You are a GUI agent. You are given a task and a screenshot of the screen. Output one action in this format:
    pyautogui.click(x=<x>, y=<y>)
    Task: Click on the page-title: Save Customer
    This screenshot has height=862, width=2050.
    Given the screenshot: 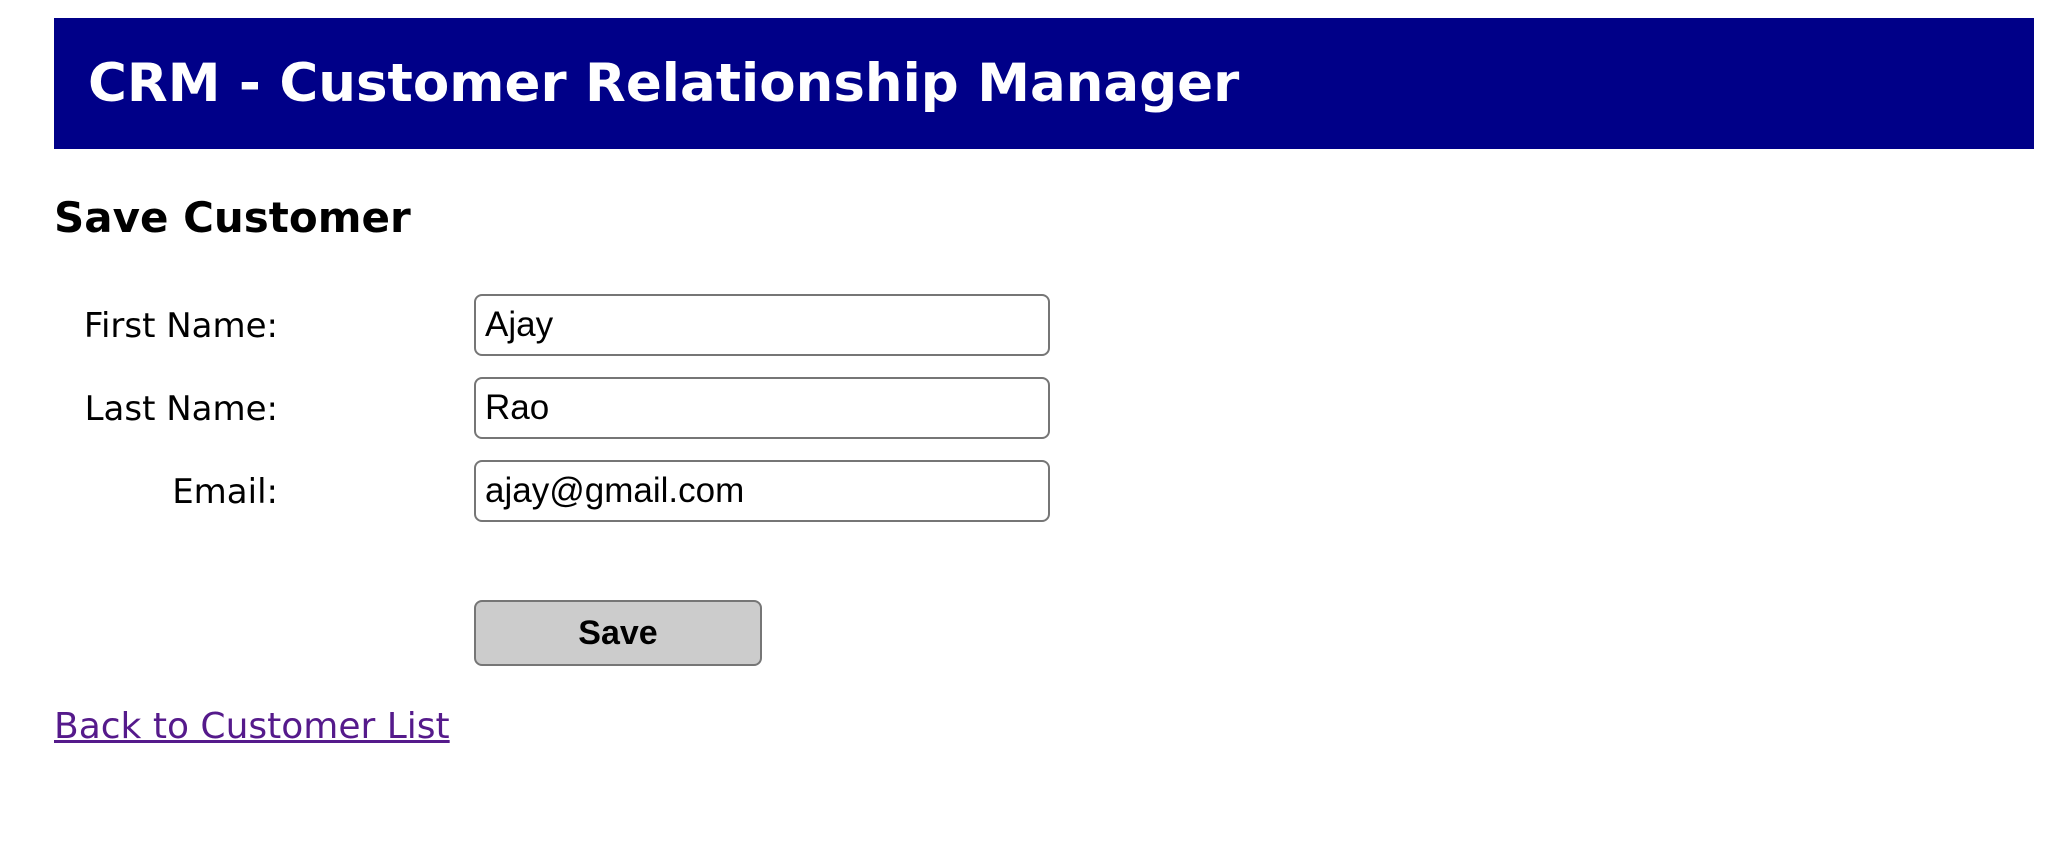 What is the action you would take?
    pyautogui.click(x=232, y=217)
    